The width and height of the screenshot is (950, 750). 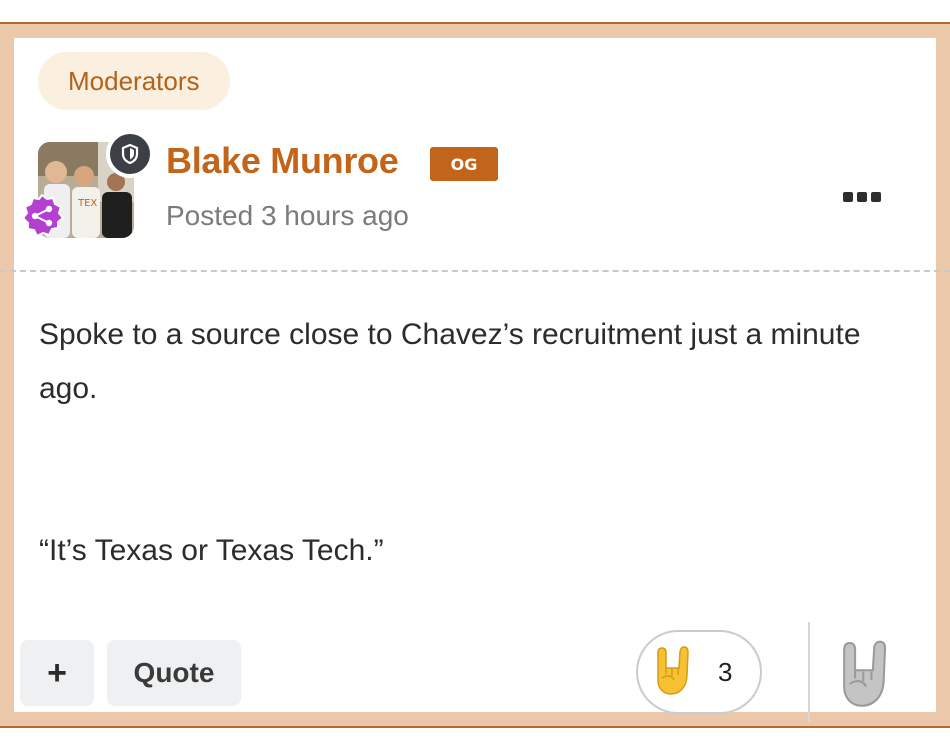 I want to click on share-network-icon, so click(x=43, y=215).